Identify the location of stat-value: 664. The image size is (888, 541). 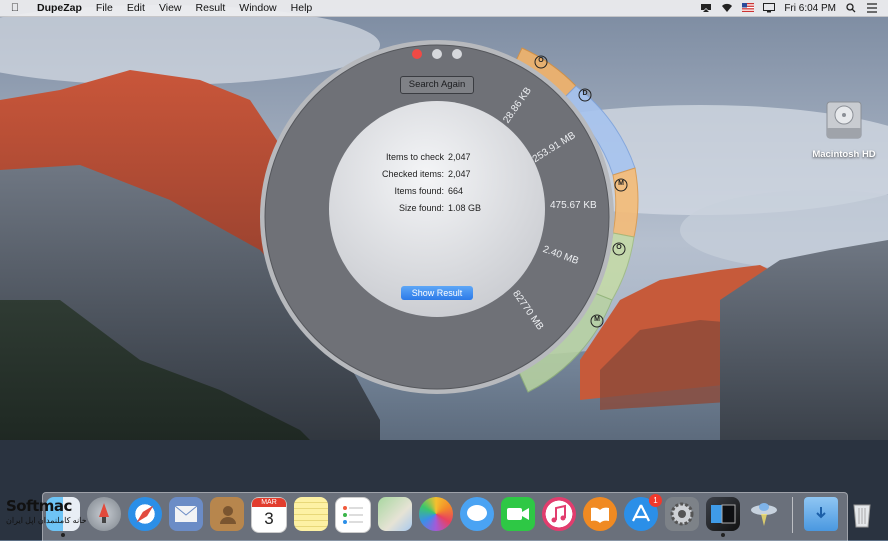
(456, 190).